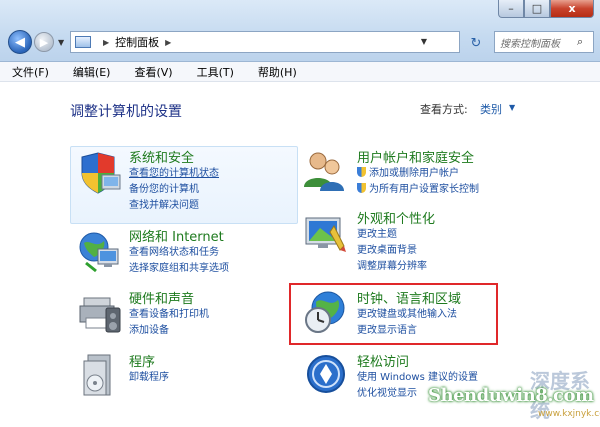  What do you see at coordinates (174, 190) in the screenshot?
I see `category-link: 备份您的计算机` at bounding box center [174, 190].